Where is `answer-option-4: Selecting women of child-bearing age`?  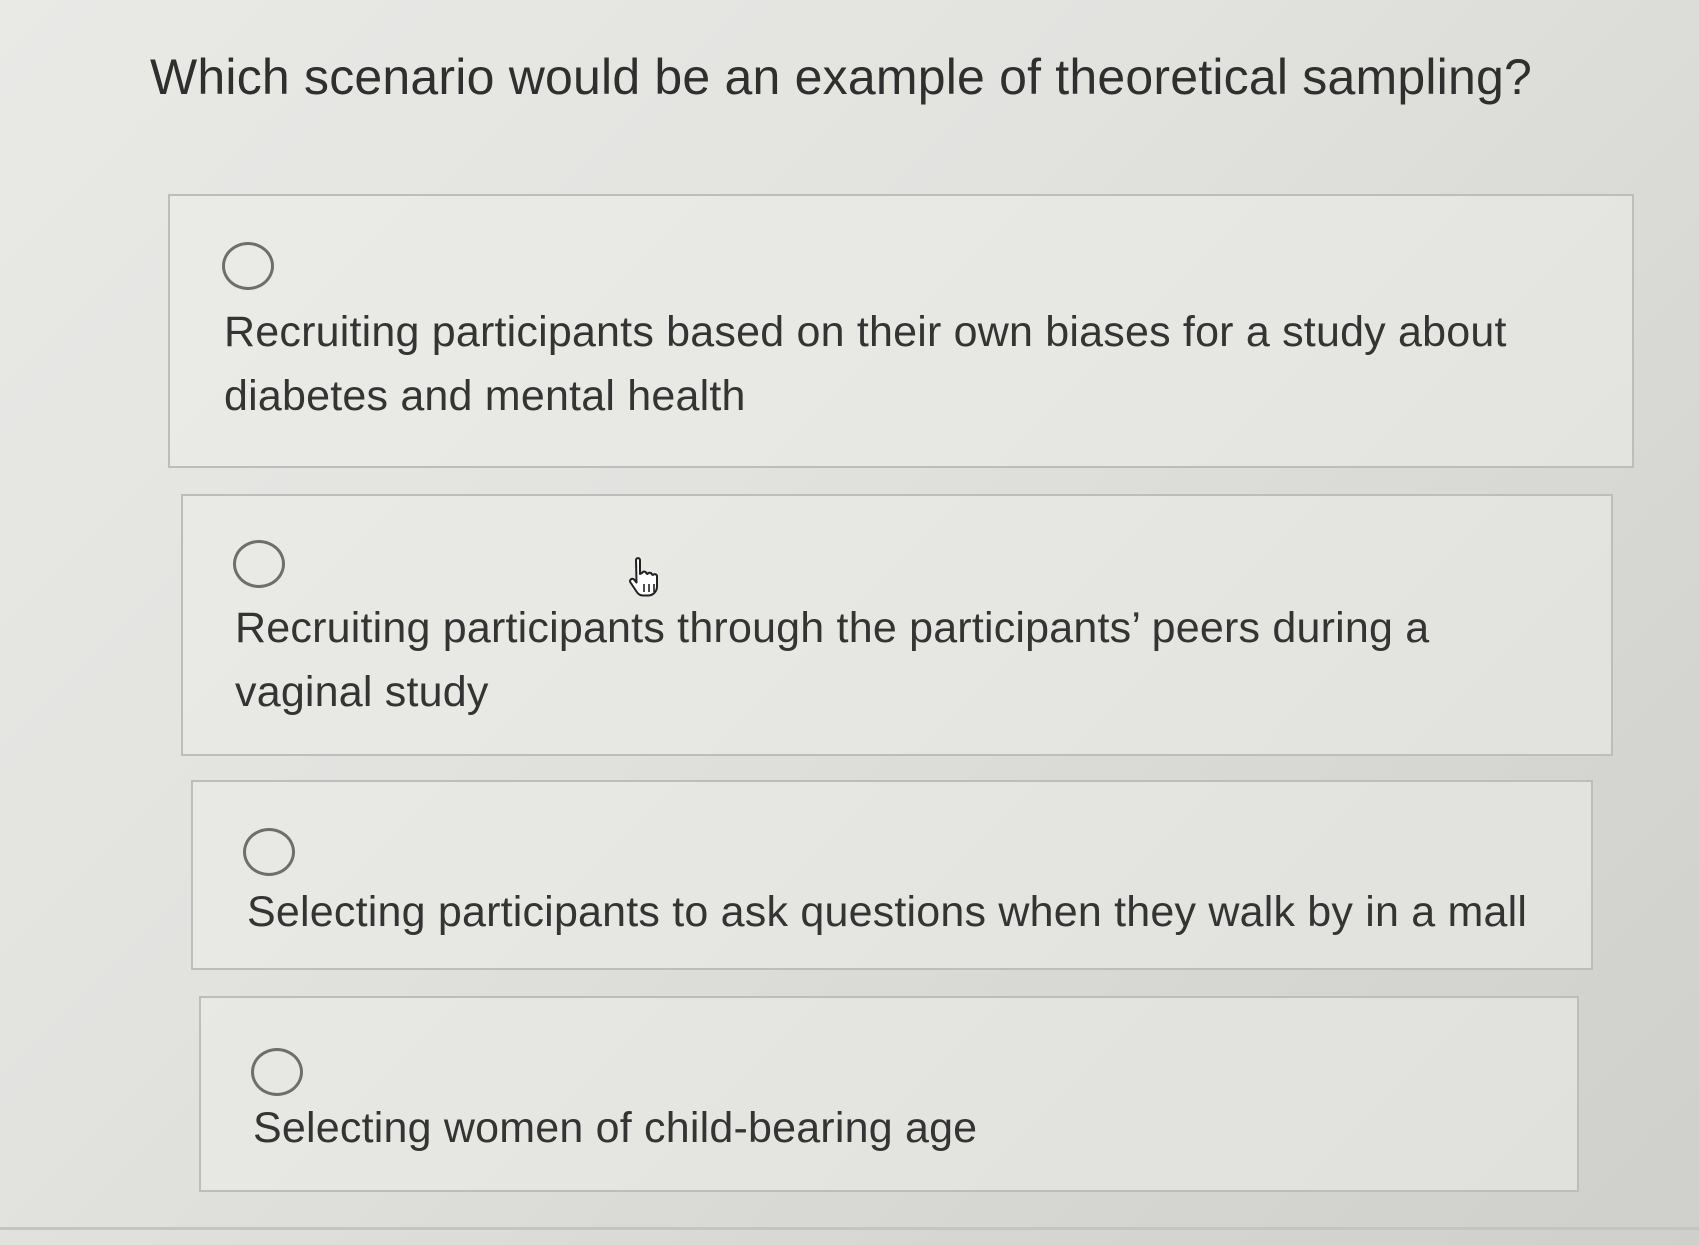
answer-option-4: Selecting women of child-bearing age is located at coordinates (889, 1094).